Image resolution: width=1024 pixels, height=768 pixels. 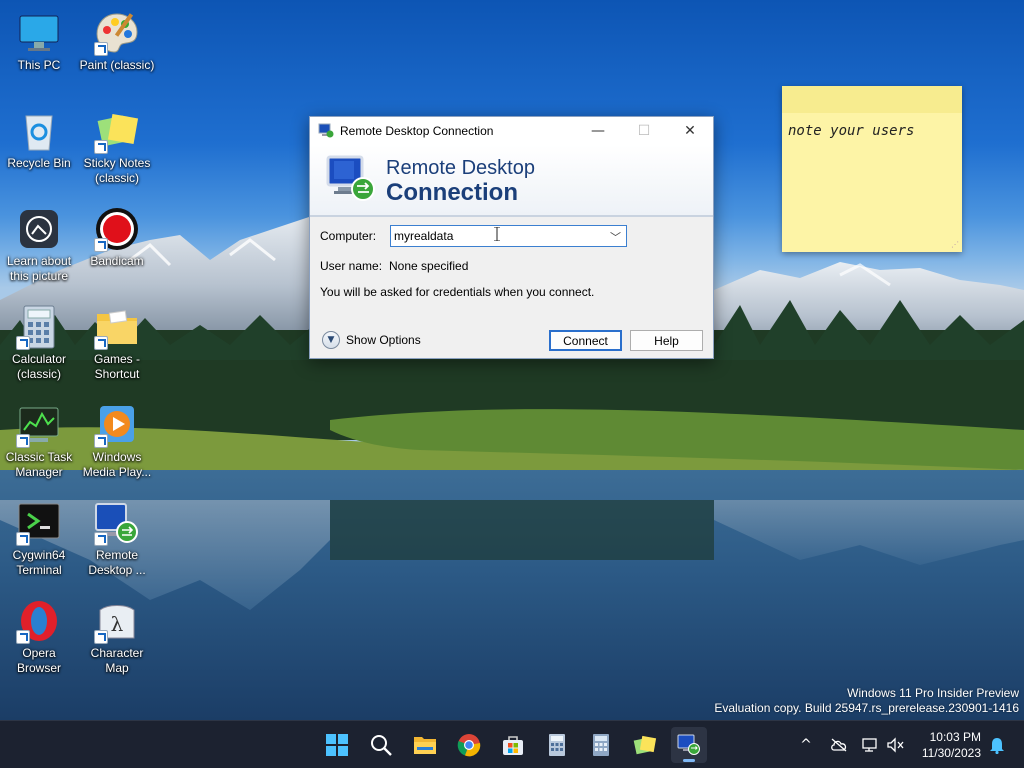 I want to click on start-button, so click(x=337, y=745).